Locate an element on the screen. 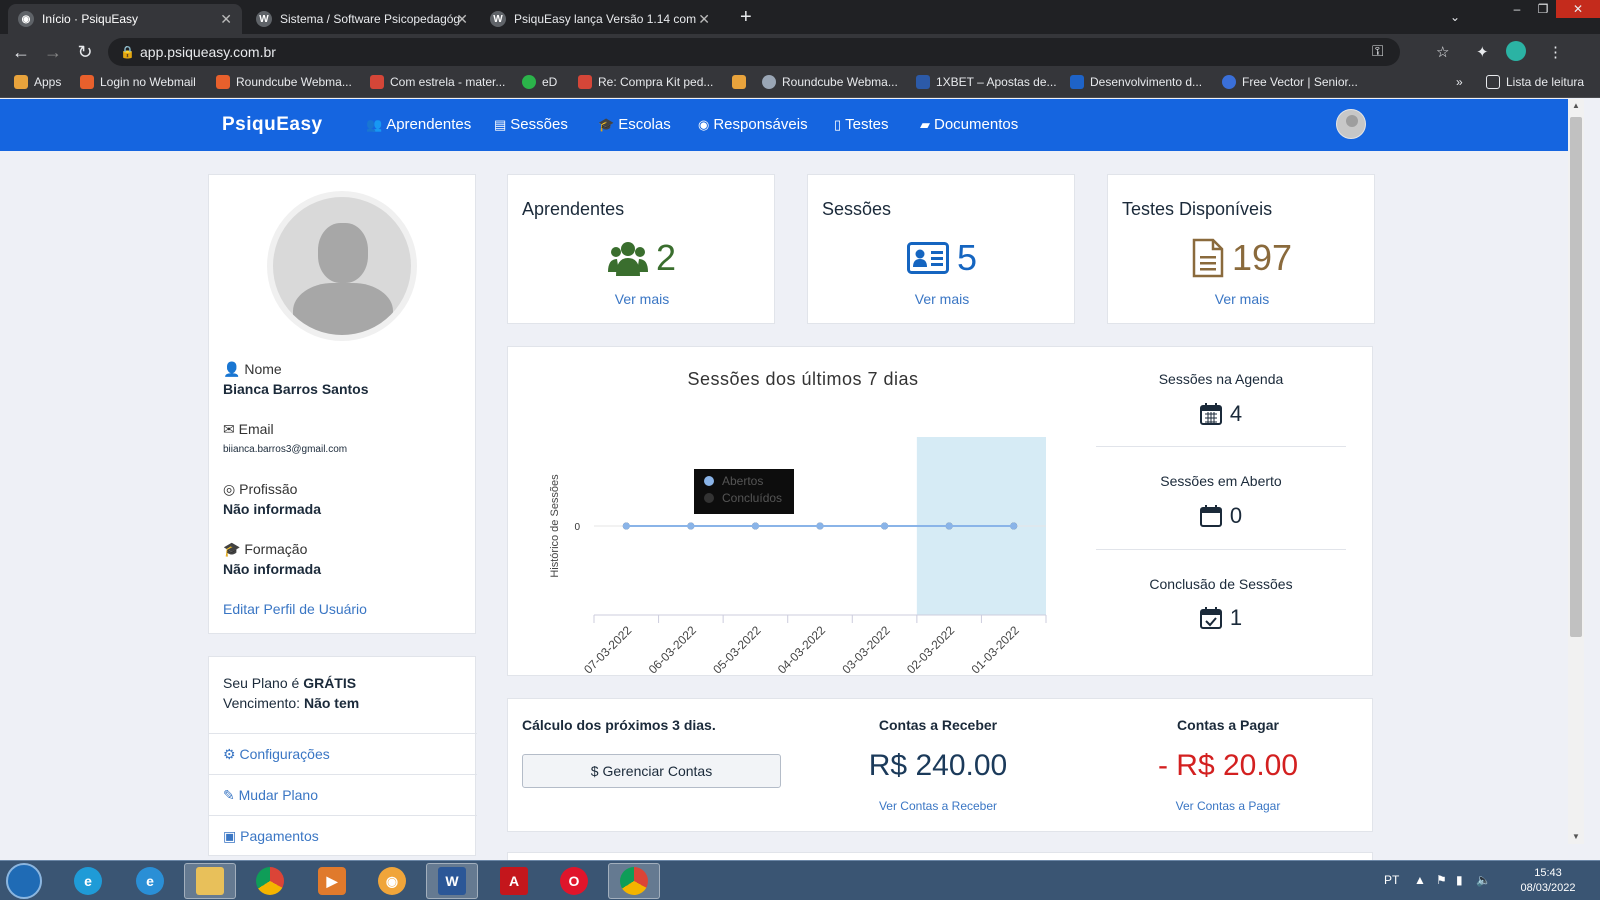 This screenshot has width=1600, height=900. profession-value: Não informada is located at coordinates (272, 509).